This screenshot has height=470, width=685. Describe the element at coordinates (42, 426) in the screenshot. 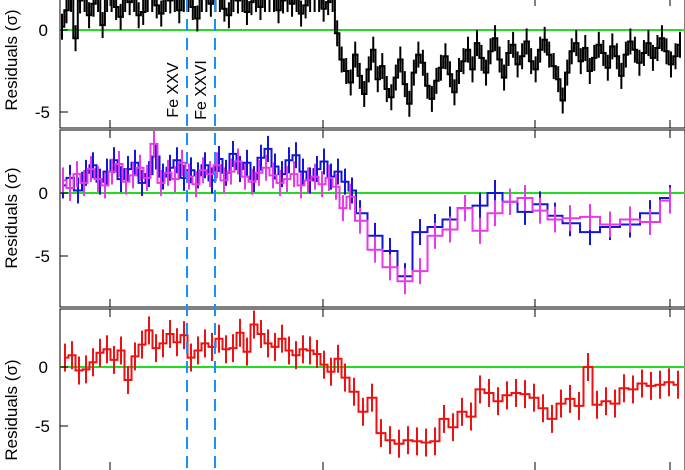

I see `panel-bottom-ytick-minus5: -5` at that location.